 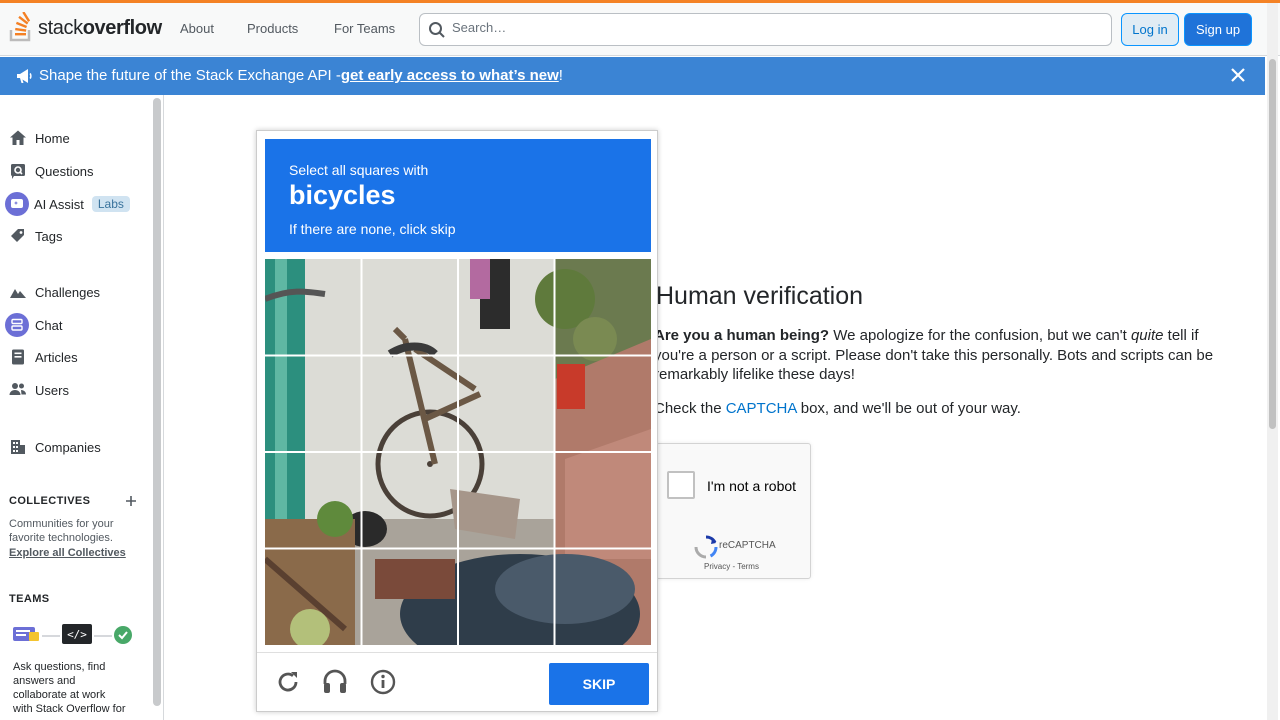 What do you see at coordinates (50, 501) in the screenshot?
I see `collectives-heading: COLLECTIVES` at bounding box center [50, 501].